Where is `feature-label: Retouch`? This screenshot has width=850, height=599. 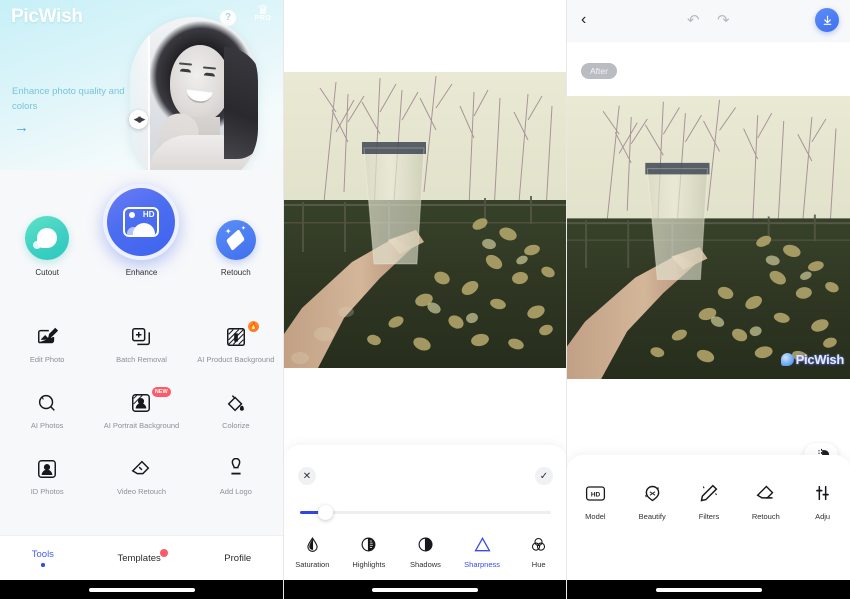
feature-label: Retouch is located at coordinates (235, 272).